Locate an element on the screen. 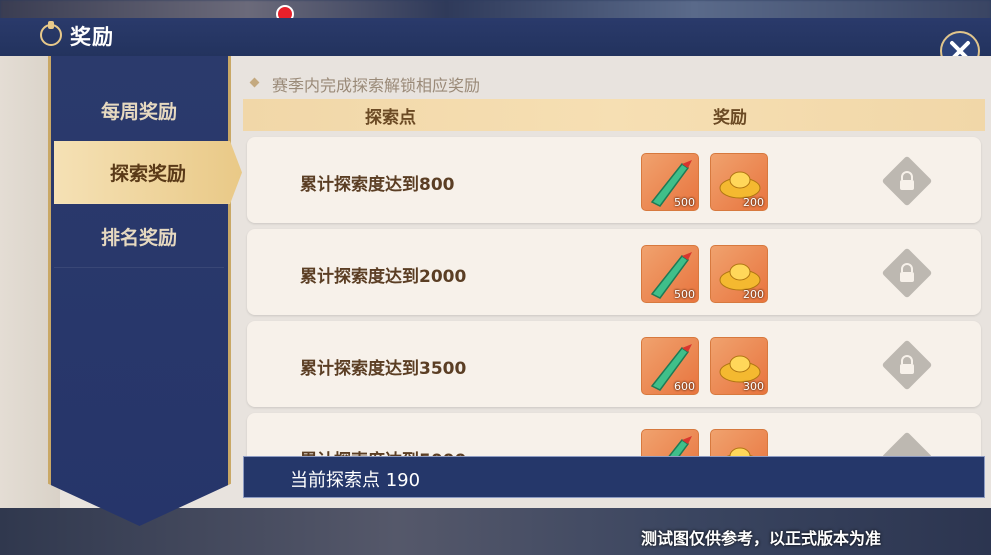  row-label: 累计探索度达到800 is located at coordinates (377, 185).